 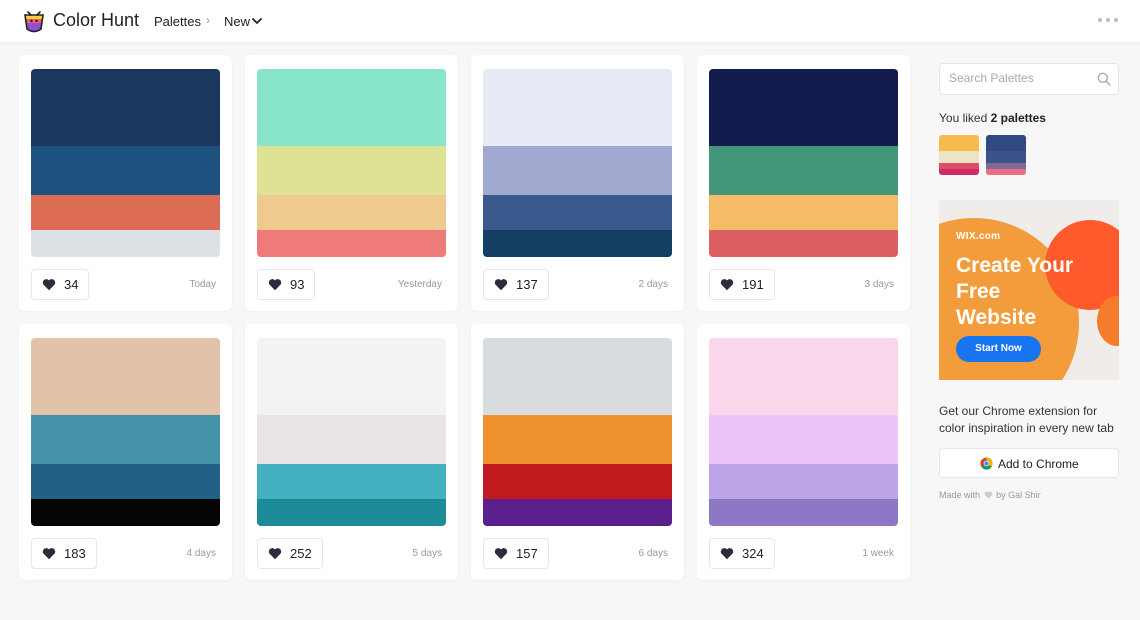 What do you see at coordinates (1015, 291) in the screenshot?
I see `ad-title: Create Your Free Website` at bounding box center [1015, 291].